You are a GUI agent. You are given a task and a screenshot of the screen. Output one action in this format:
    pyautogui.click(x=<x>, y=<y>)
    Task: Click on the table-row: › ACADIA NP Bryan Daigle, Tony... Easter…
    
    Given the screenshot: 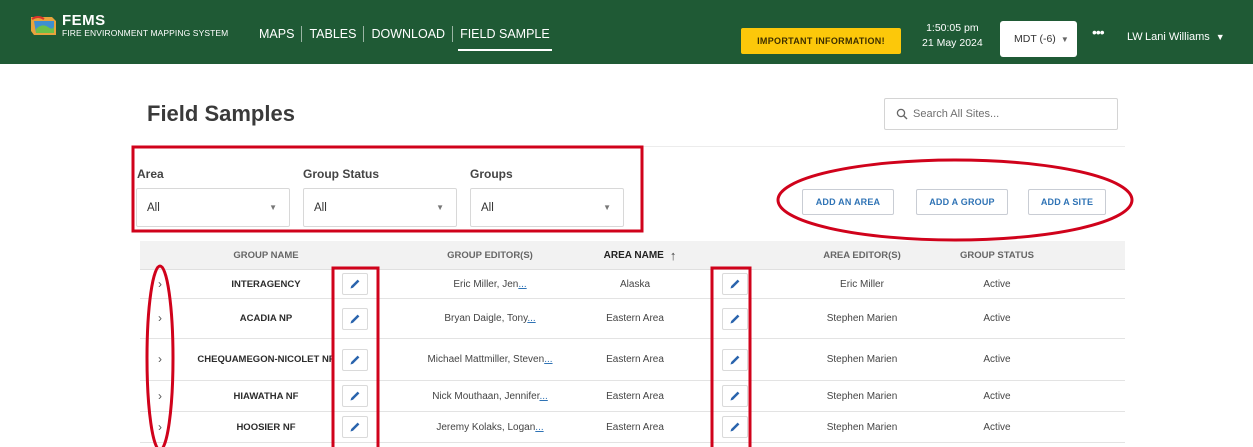 What is the action you would take?
    pyautogui.click(x=632, y=319)
    